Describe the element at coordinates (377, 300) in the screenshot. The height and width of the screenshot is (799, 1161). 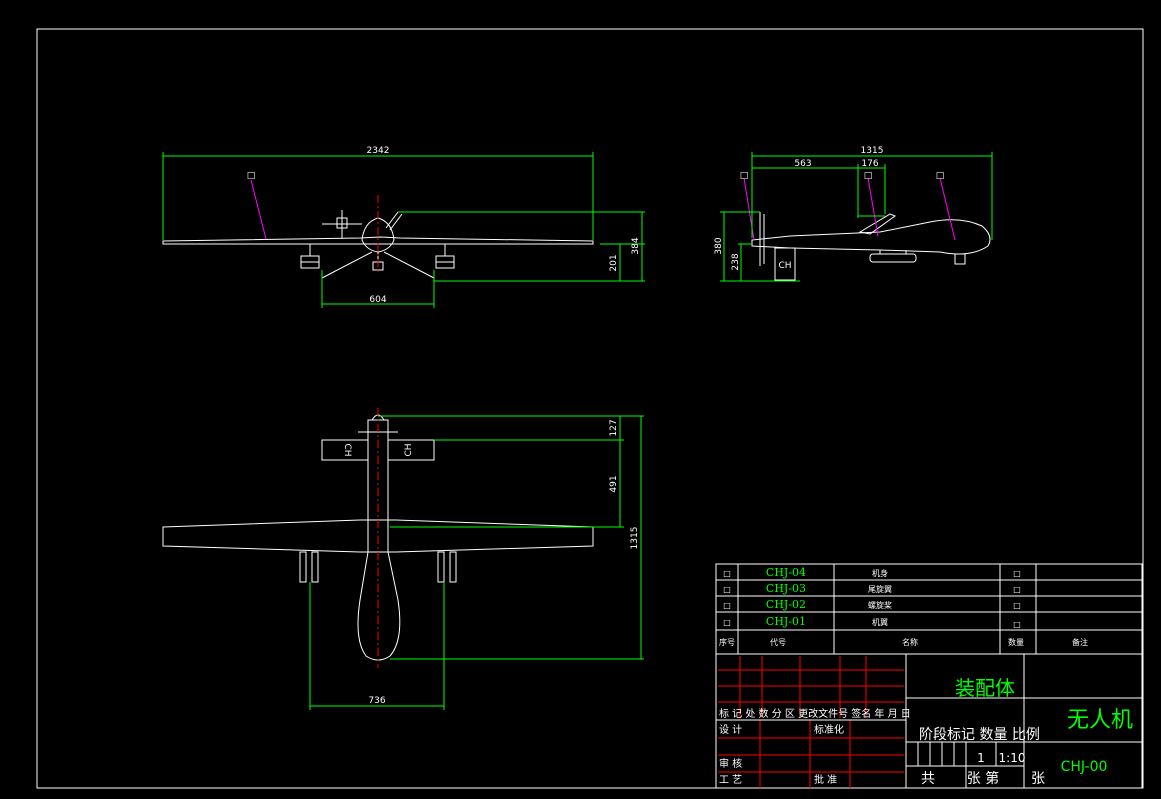
I see `svg-text: 604` at that location.